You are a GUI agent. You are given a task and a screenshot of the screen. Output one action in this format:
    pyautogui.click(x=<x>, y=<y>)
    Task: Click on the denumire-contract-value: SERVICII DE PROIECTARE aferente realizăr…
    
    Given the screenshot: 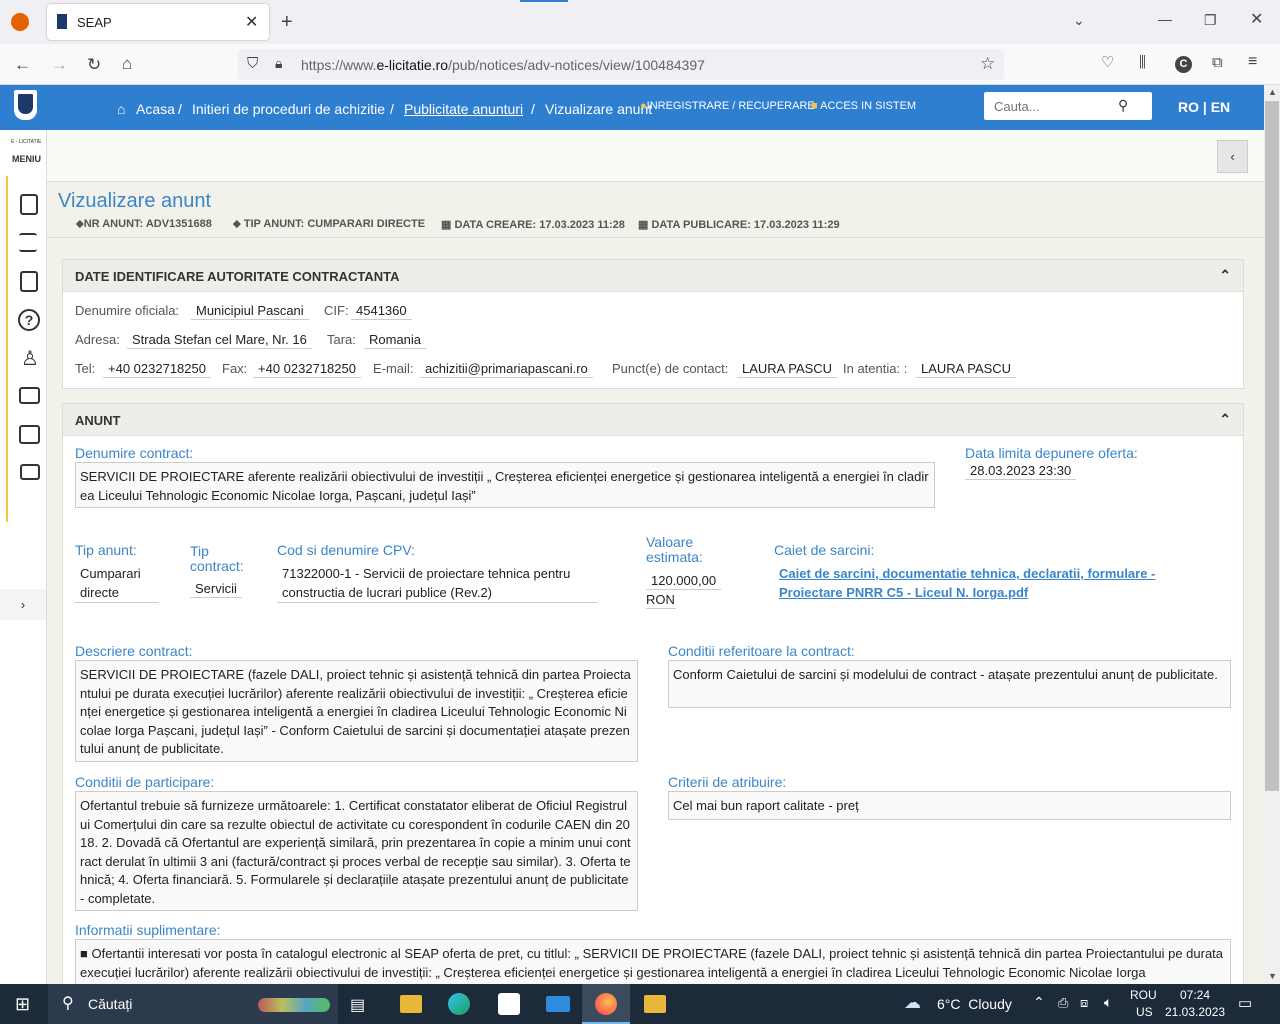 What is the action you would take?
    pyautogui.click(x=505, y=485)
    